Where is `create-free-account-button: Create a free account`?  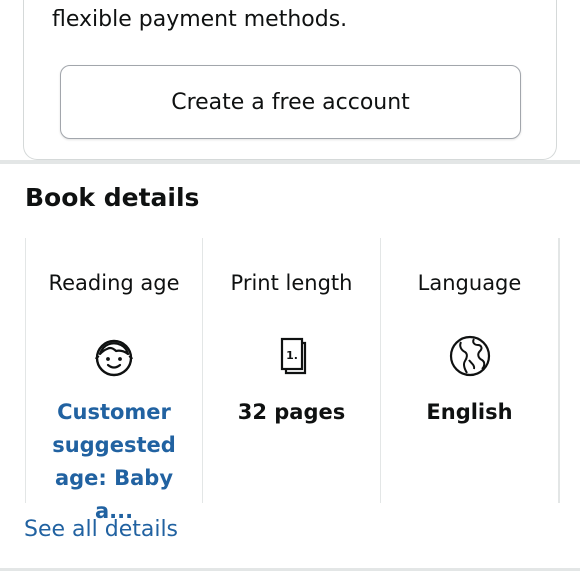
create-free-account-button: Create a free account is located at coordinates (290, 102).